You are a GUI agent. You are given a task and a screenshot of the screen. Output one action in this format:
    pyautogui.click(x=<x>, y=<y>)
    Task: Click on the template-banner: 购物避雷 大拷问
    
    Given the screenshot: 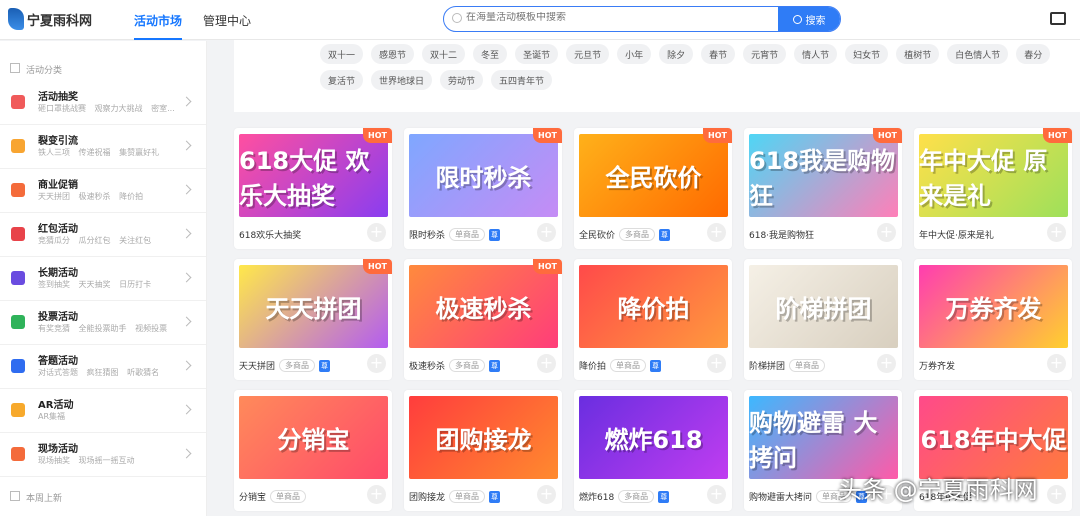 What is the action you would take?
    pyautogui.click(x=823, y=437)
    